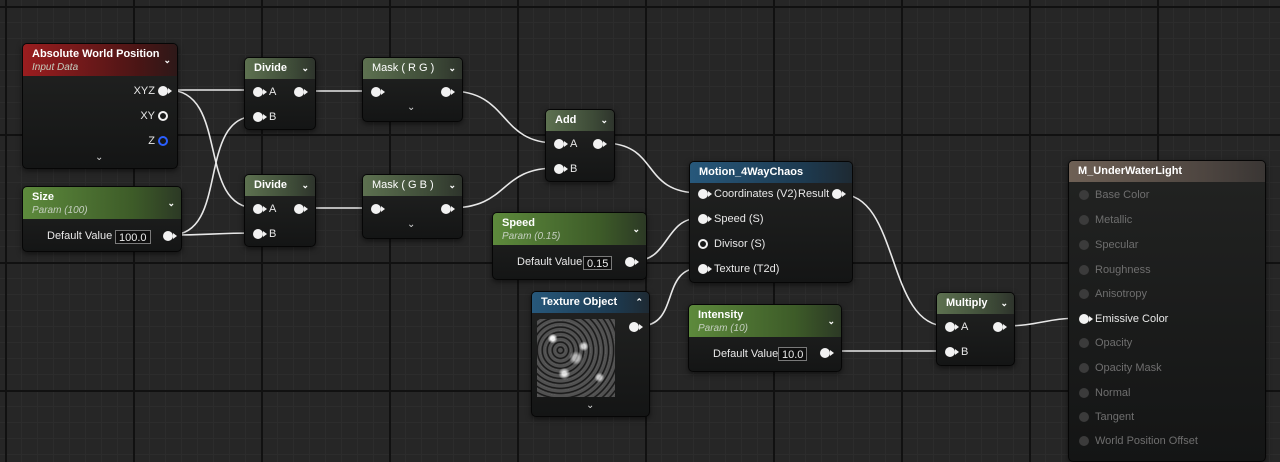 This screenshot has width=1280, height=462. Describe the element at coordinates (147, 116) in the screenshot. I see `pin-label-xy: XY` at that location.